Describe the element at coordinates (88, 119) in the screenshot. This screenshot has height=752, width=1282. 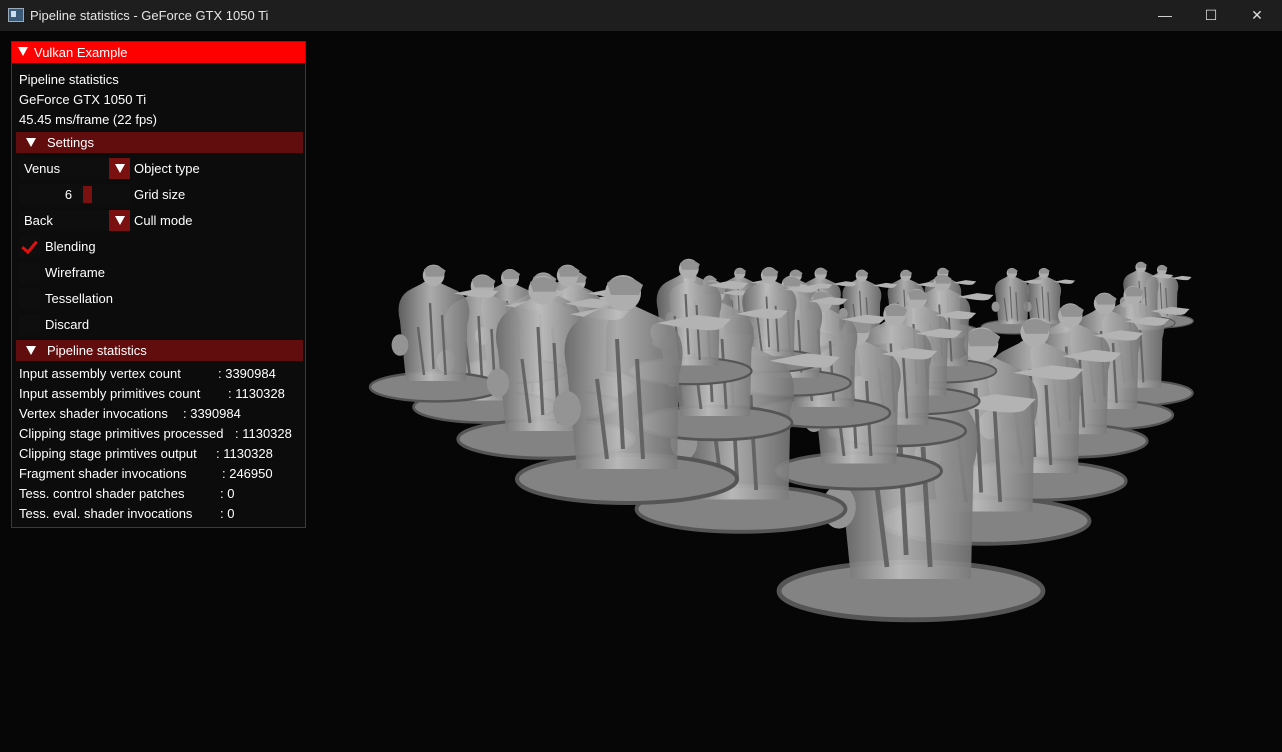
I see `frame-time: 45.45 ms/frame (22 fps)` at that location.